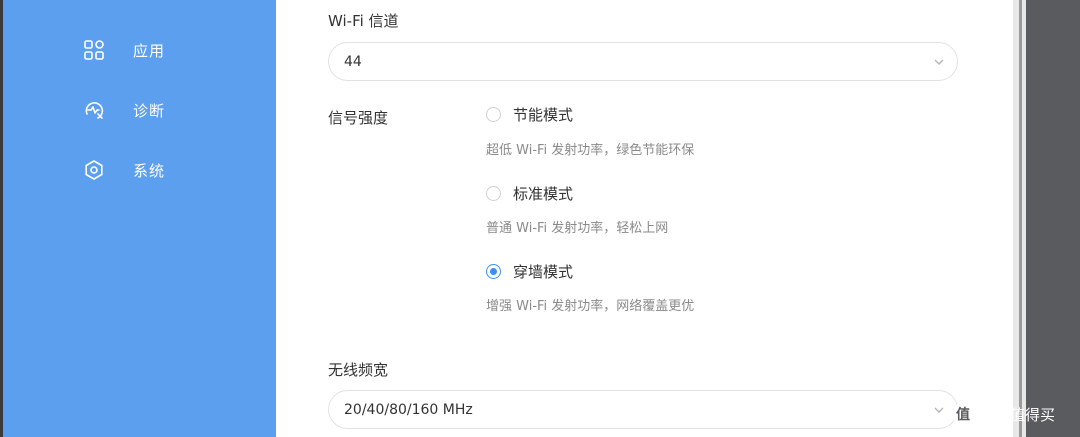 The width and height of the screenshot is (1080, 437). I want to click on radio-description: 超低 Wi-Fi 发射功率，绿色节能环保, so click(590, 150).